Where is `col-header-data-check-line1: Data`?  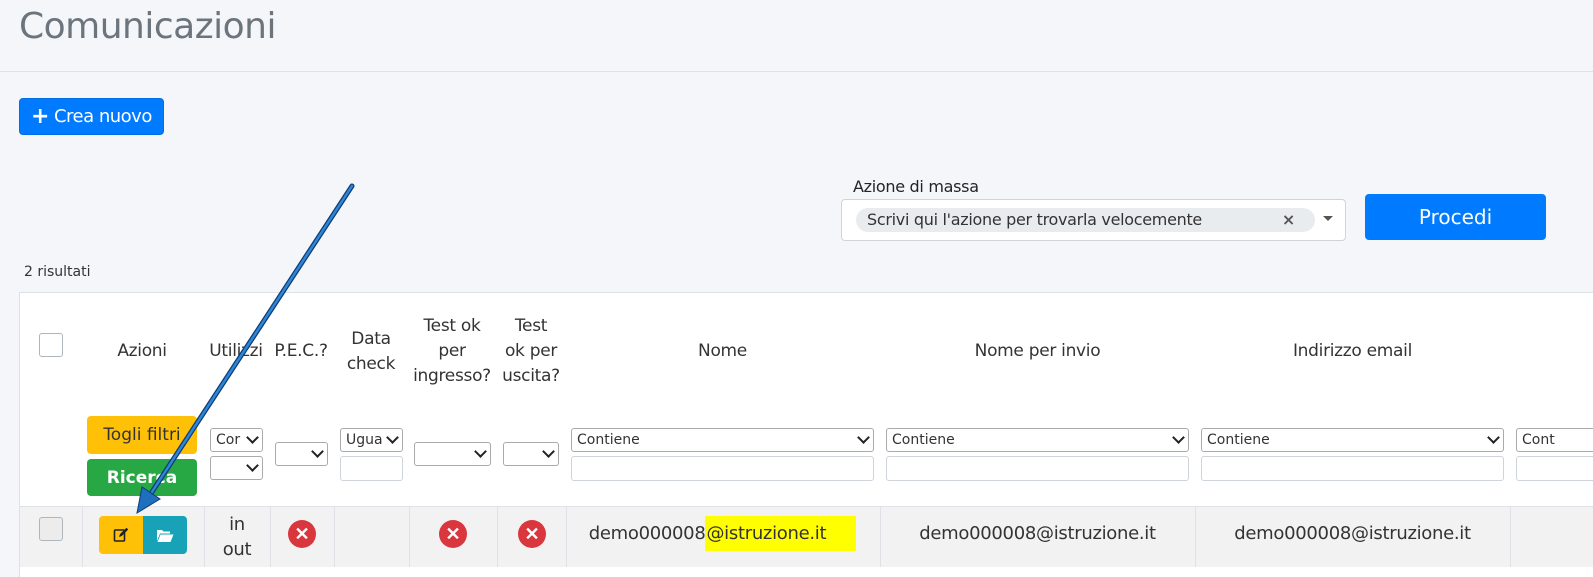
col-header-data-check-line1: Data is located at coordinates (371, 339).